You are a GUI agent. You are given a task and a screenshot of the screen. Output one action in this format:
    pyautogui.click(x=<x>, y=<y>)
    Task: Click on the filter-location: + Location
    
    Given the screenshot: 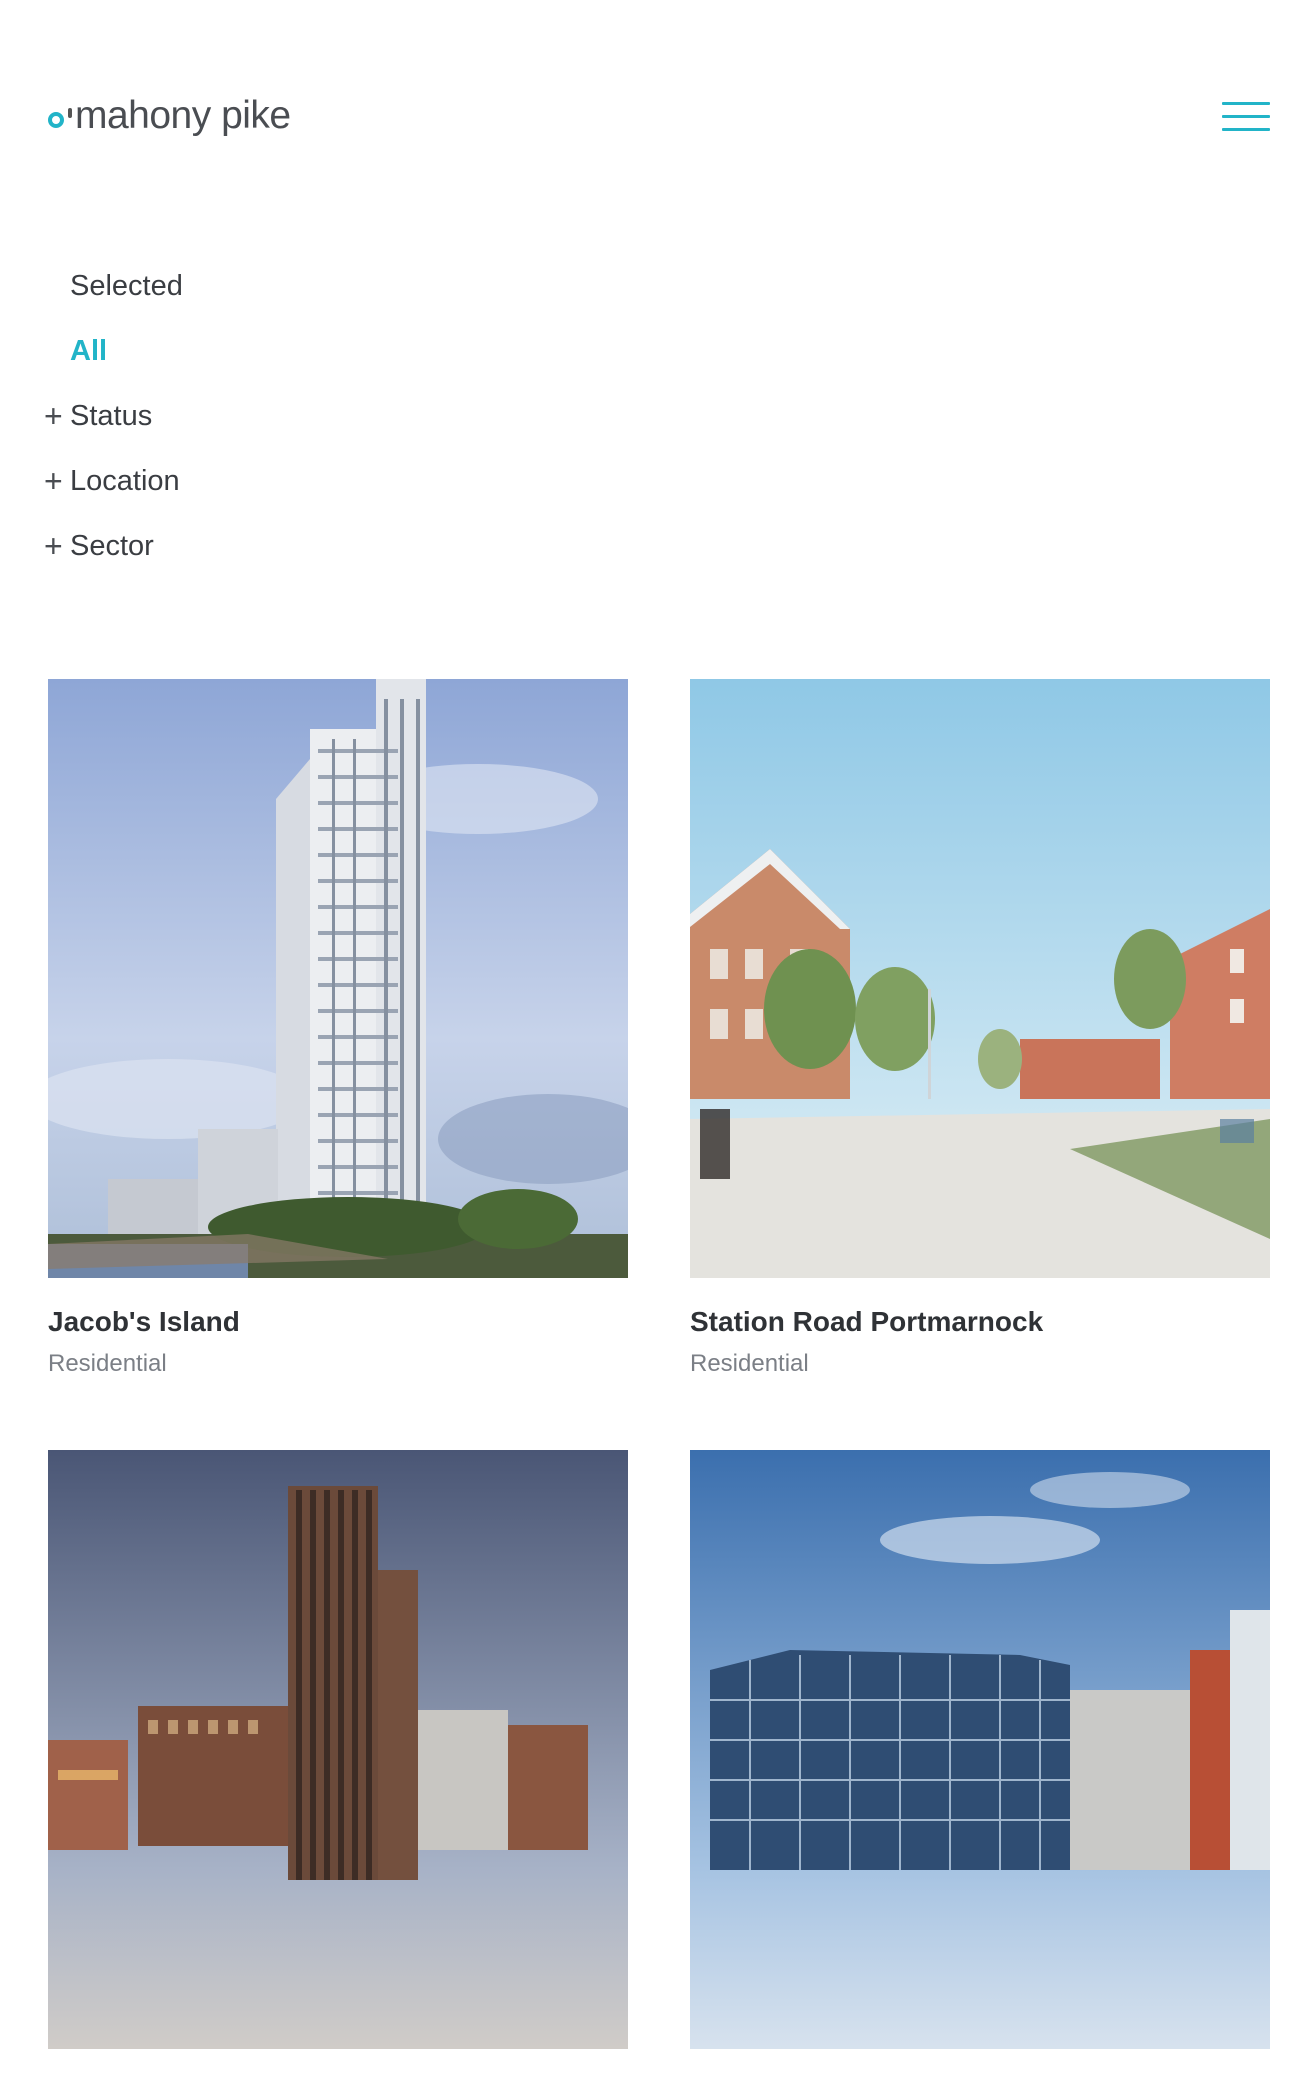 What is the action you would take?
    pyautogui.click(x=113, y=481)
    